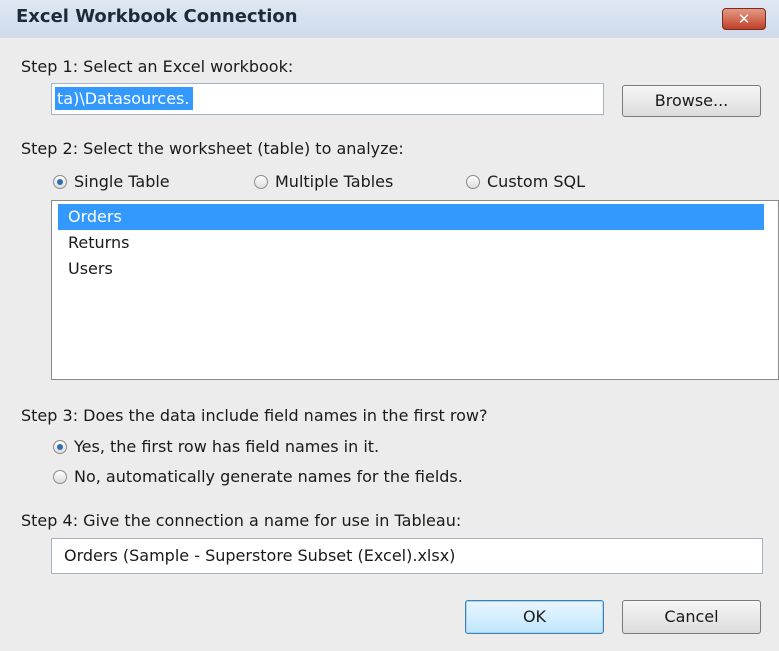  I want to click on close-button: ✕, so click(744, 19).